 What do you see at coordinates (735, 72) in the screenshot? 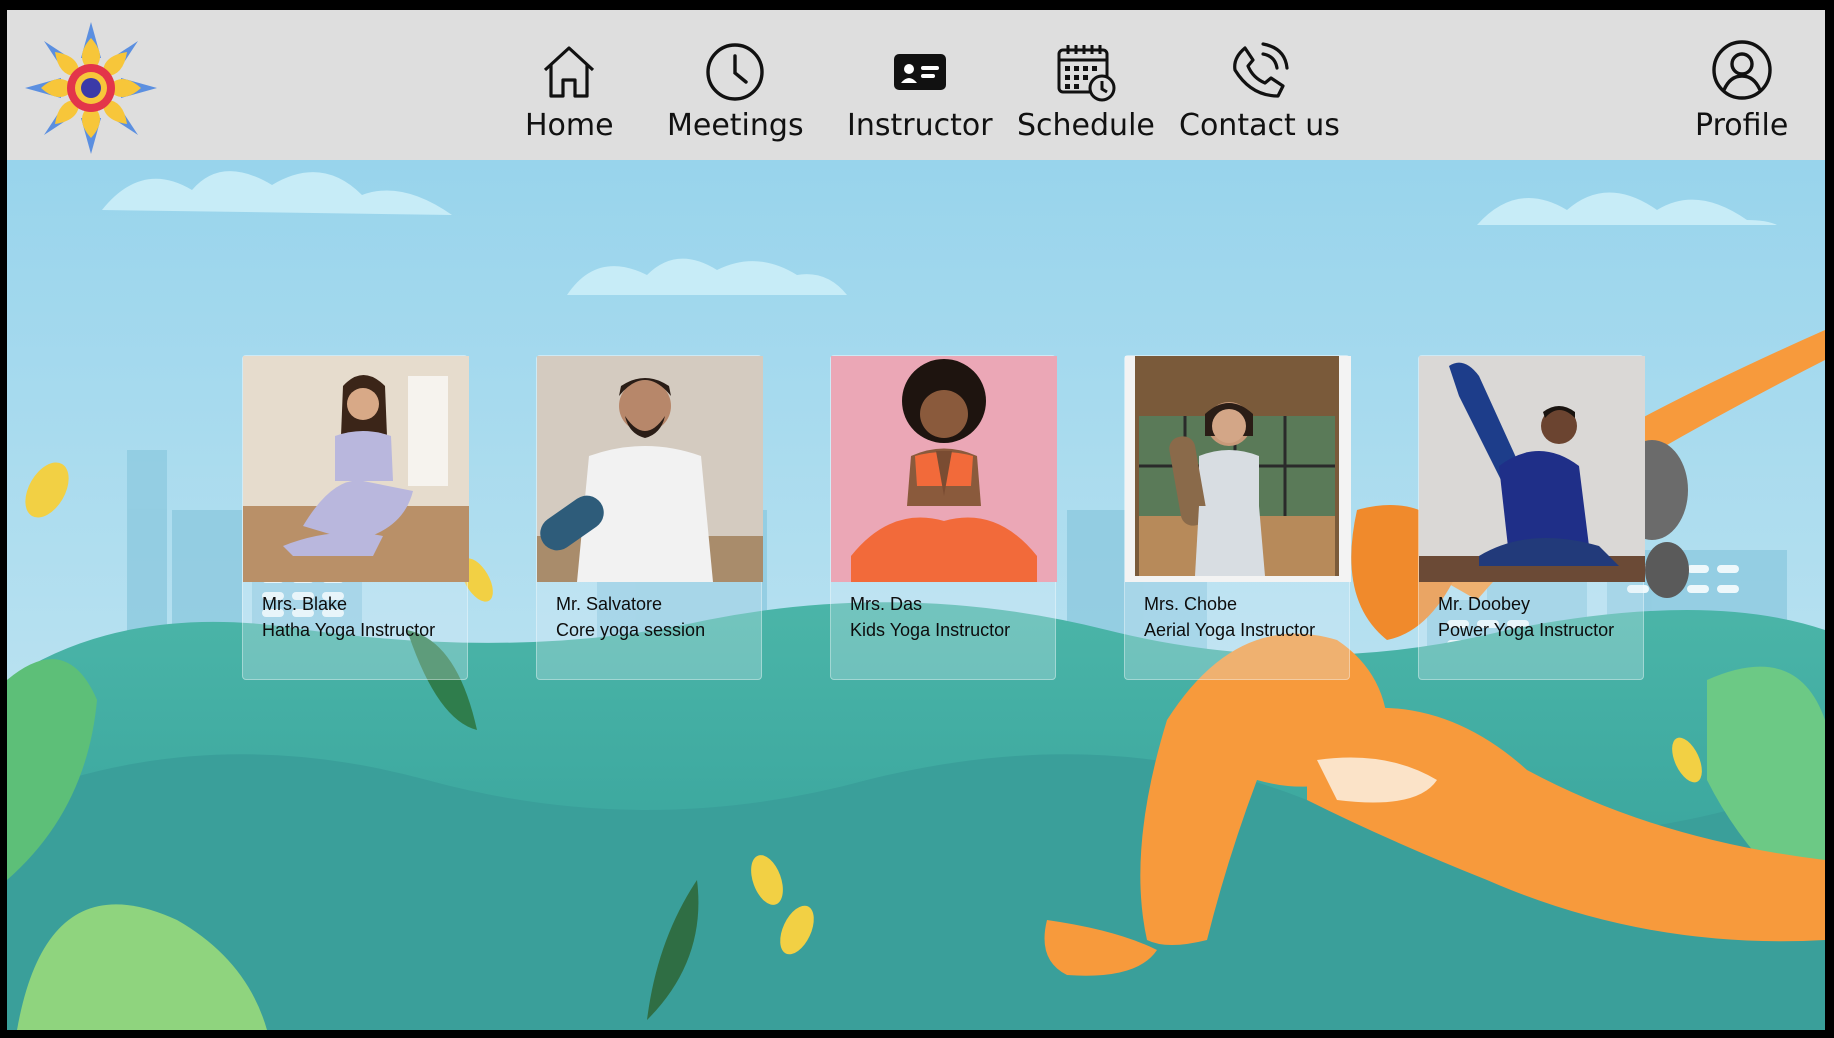
I see `clock-icon` at bounding box center [735, 72].